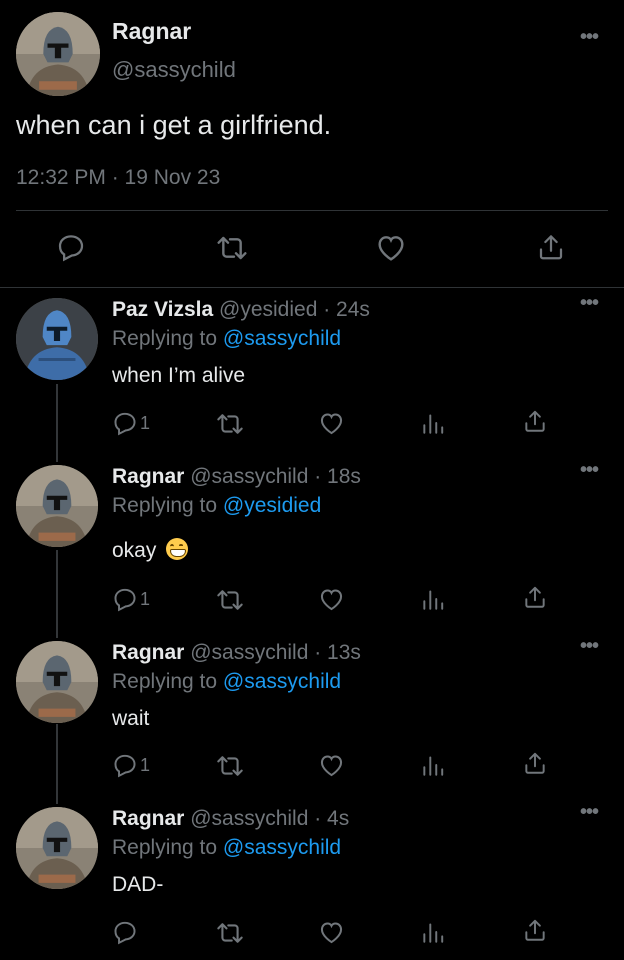  I want to click on blue-armor-avatar-image, so click(57, 339).